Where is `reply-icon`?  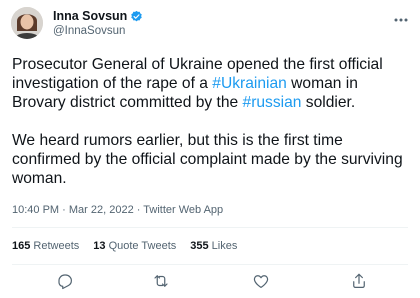 reply-icon is located at coordinates (66, 282).